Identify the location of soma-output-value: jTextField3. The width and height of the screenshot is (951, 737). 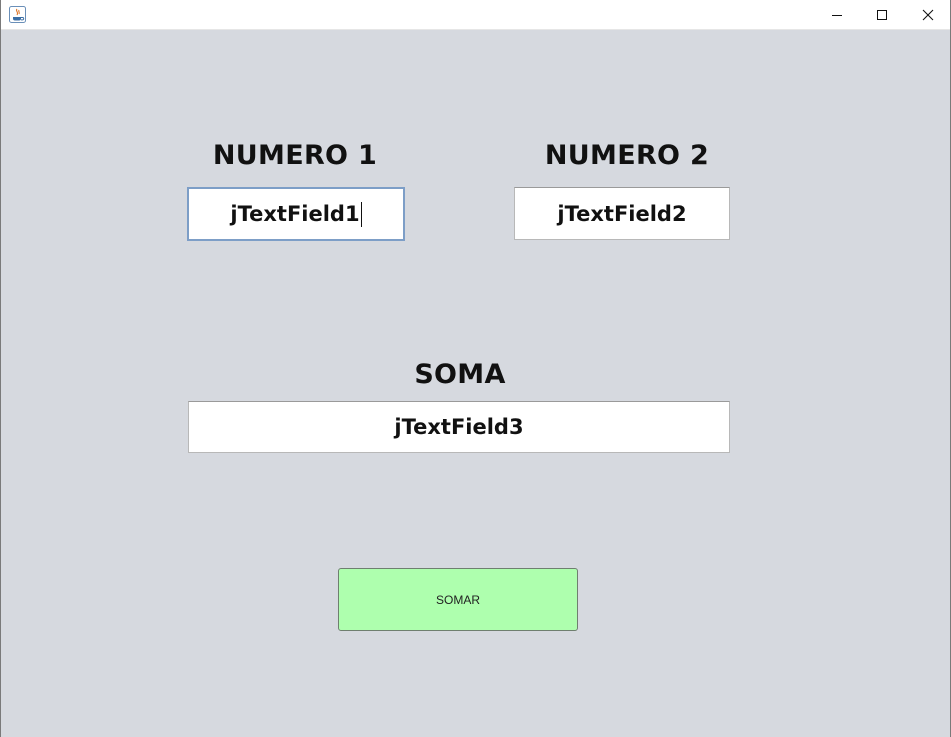
(459, 427).